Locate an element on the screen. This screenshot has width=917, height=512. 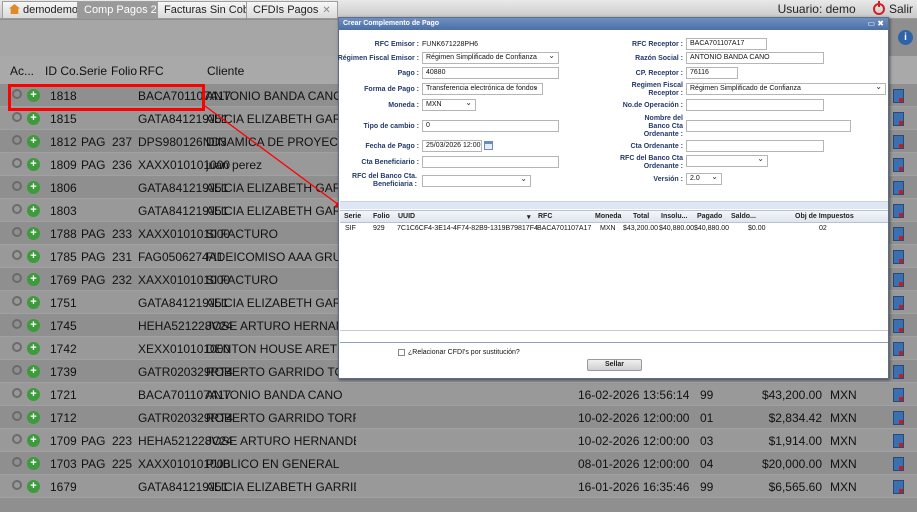
sellar-button: Sellar is located at coordinates (614, 365).